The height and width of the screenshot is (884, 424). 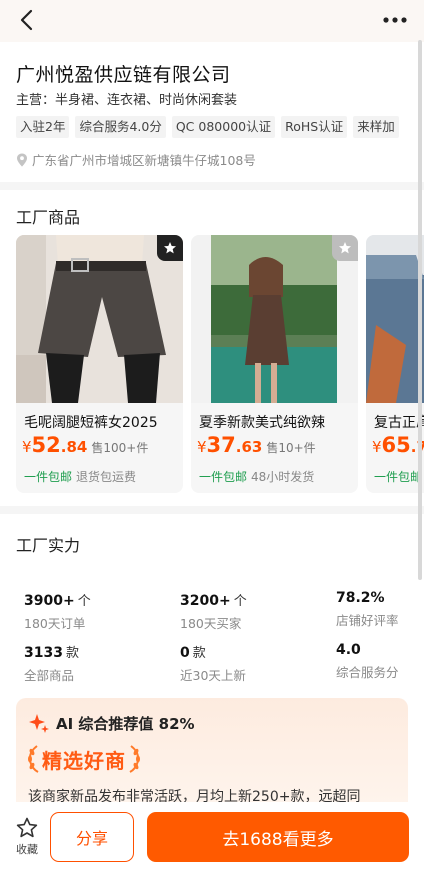 I want to click on product-price: ¥ 52 .84 售100+件, so click(x=85, y=445).